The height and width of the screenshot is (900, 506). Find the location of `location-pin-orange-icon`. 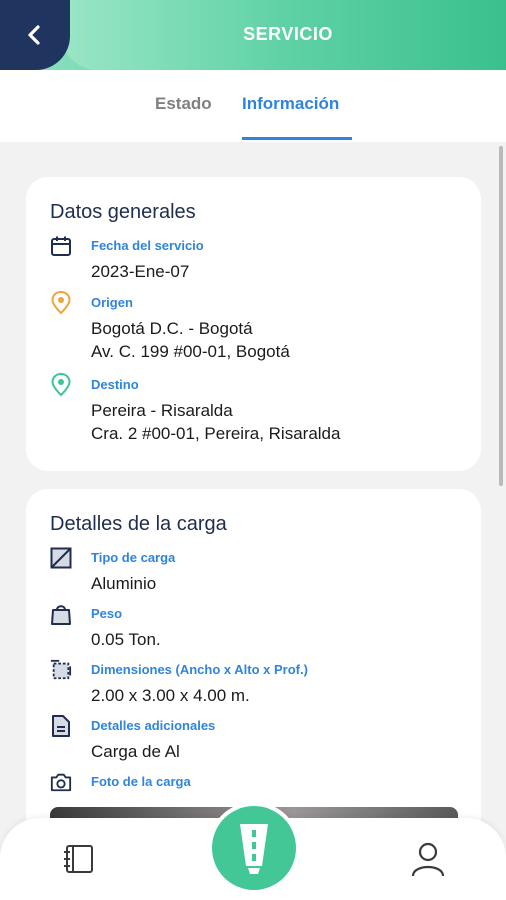

location-pin-orange-icon is located at coordinates (61, 303).